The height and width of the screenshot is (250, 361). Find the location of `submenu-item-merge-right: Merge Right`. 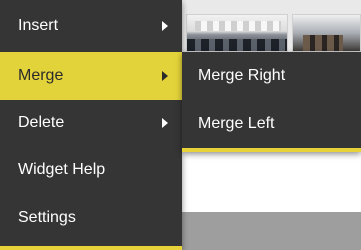

submenu-item-merge-right: Merge Right is located at coordinates (271, 76).